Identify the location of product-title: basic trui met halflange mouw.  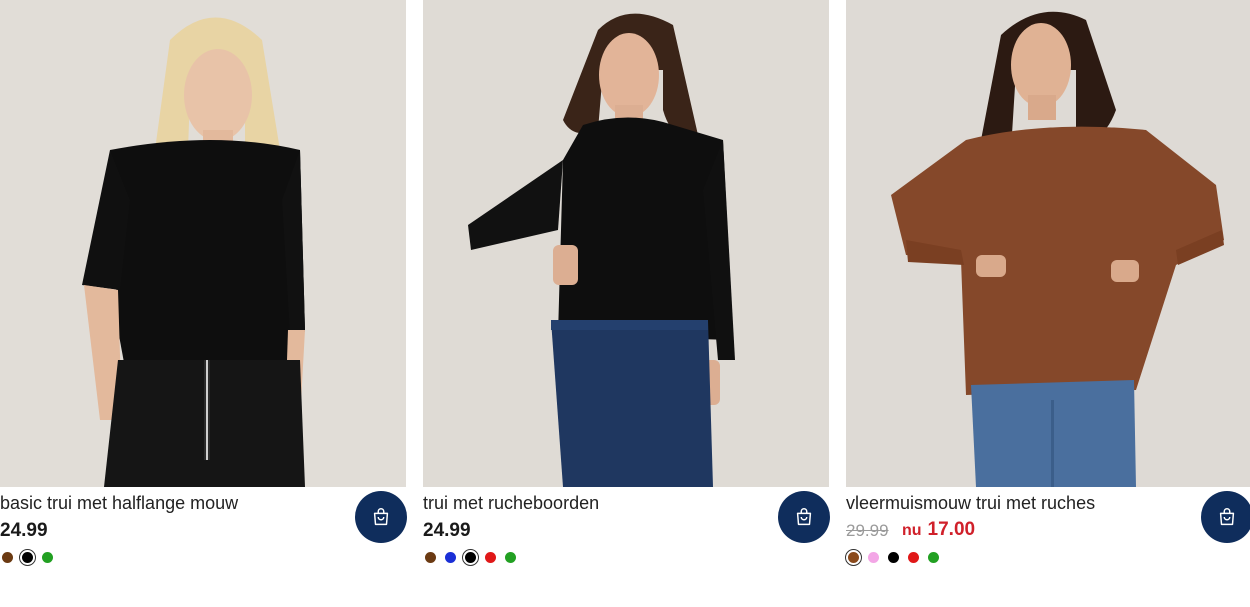
(119, 503).